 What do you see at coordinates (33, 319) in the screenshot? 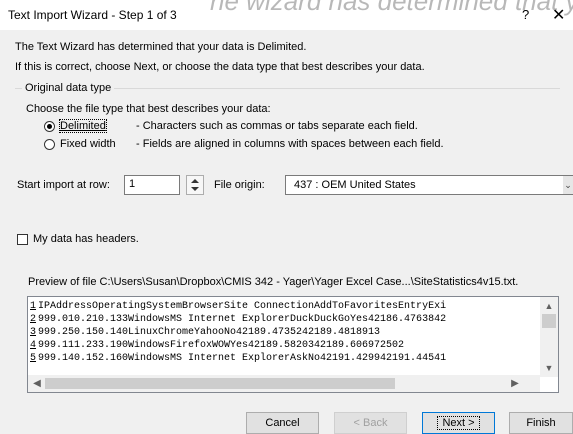
I see `preview-line-number: 2` at bounding box center [33, 319].